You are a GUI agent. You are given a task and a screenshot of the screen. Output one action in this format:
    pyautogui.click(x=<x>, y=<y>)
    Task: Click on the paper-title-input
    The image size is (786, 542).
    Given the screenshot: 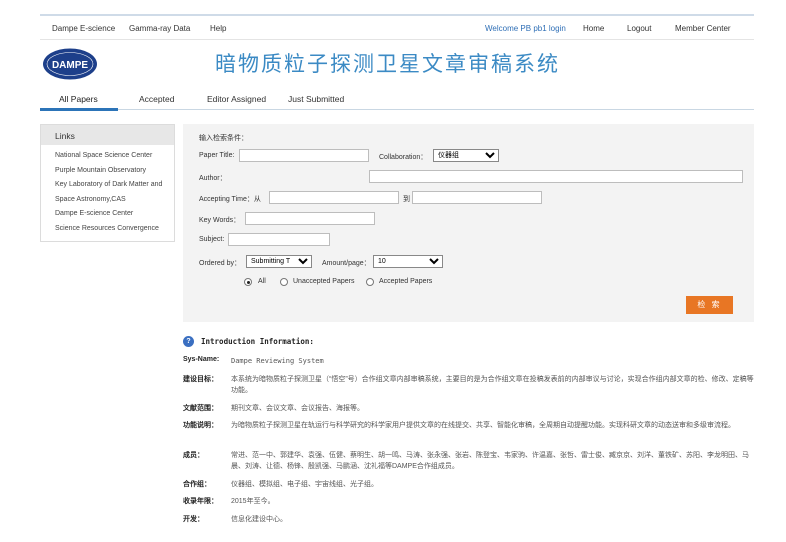 What is the action you would take?
    pyautogui.click(x=304, y=155)
    